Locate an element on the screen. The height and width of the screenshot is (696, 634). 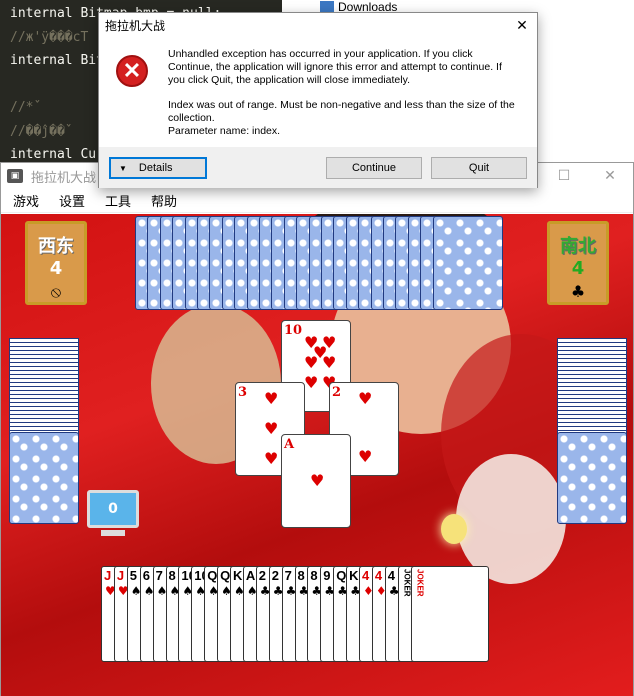
chevron-down-icon: ▼ is located at coordinates (123, 168).